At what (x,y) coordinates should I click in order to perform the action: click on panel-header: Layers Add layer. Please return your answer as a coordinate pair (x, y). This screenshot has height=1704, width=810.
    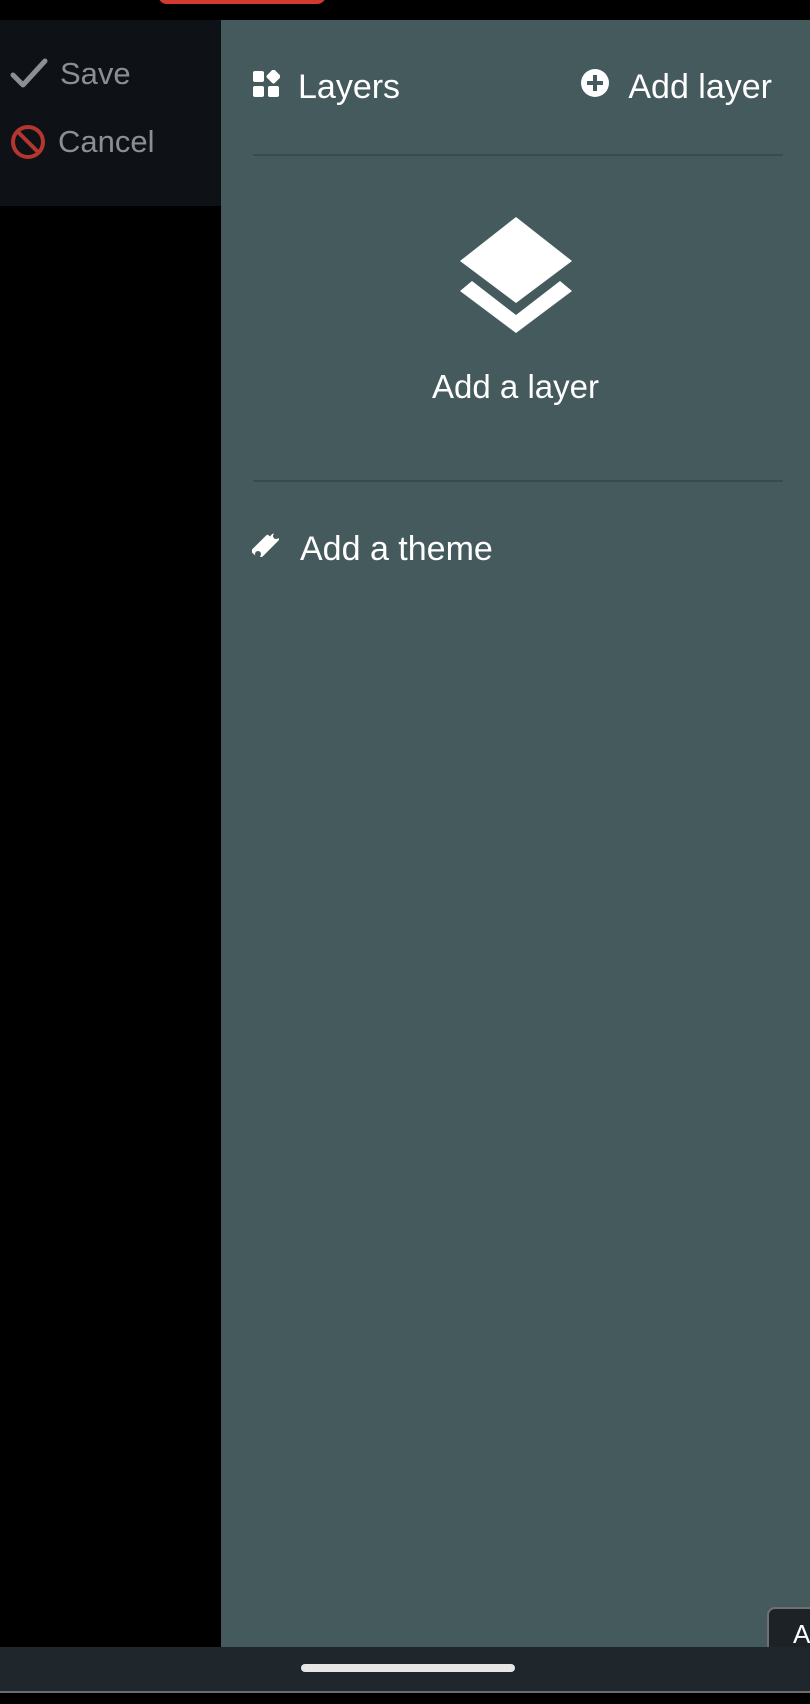
    Looking at the image, I should click on (515, 87).